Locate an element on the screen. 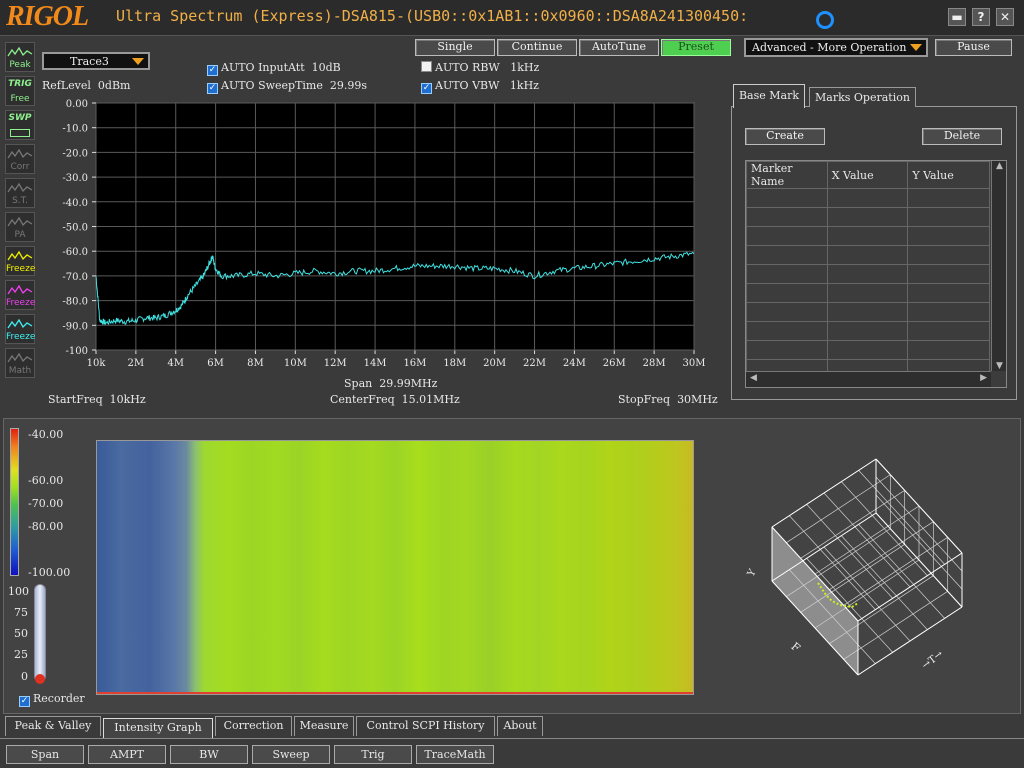 Image resolution: width=1024 pixels, height=768 pixels. tab-peak-valley: Peak & Valley is located at coordinates (53, 726).